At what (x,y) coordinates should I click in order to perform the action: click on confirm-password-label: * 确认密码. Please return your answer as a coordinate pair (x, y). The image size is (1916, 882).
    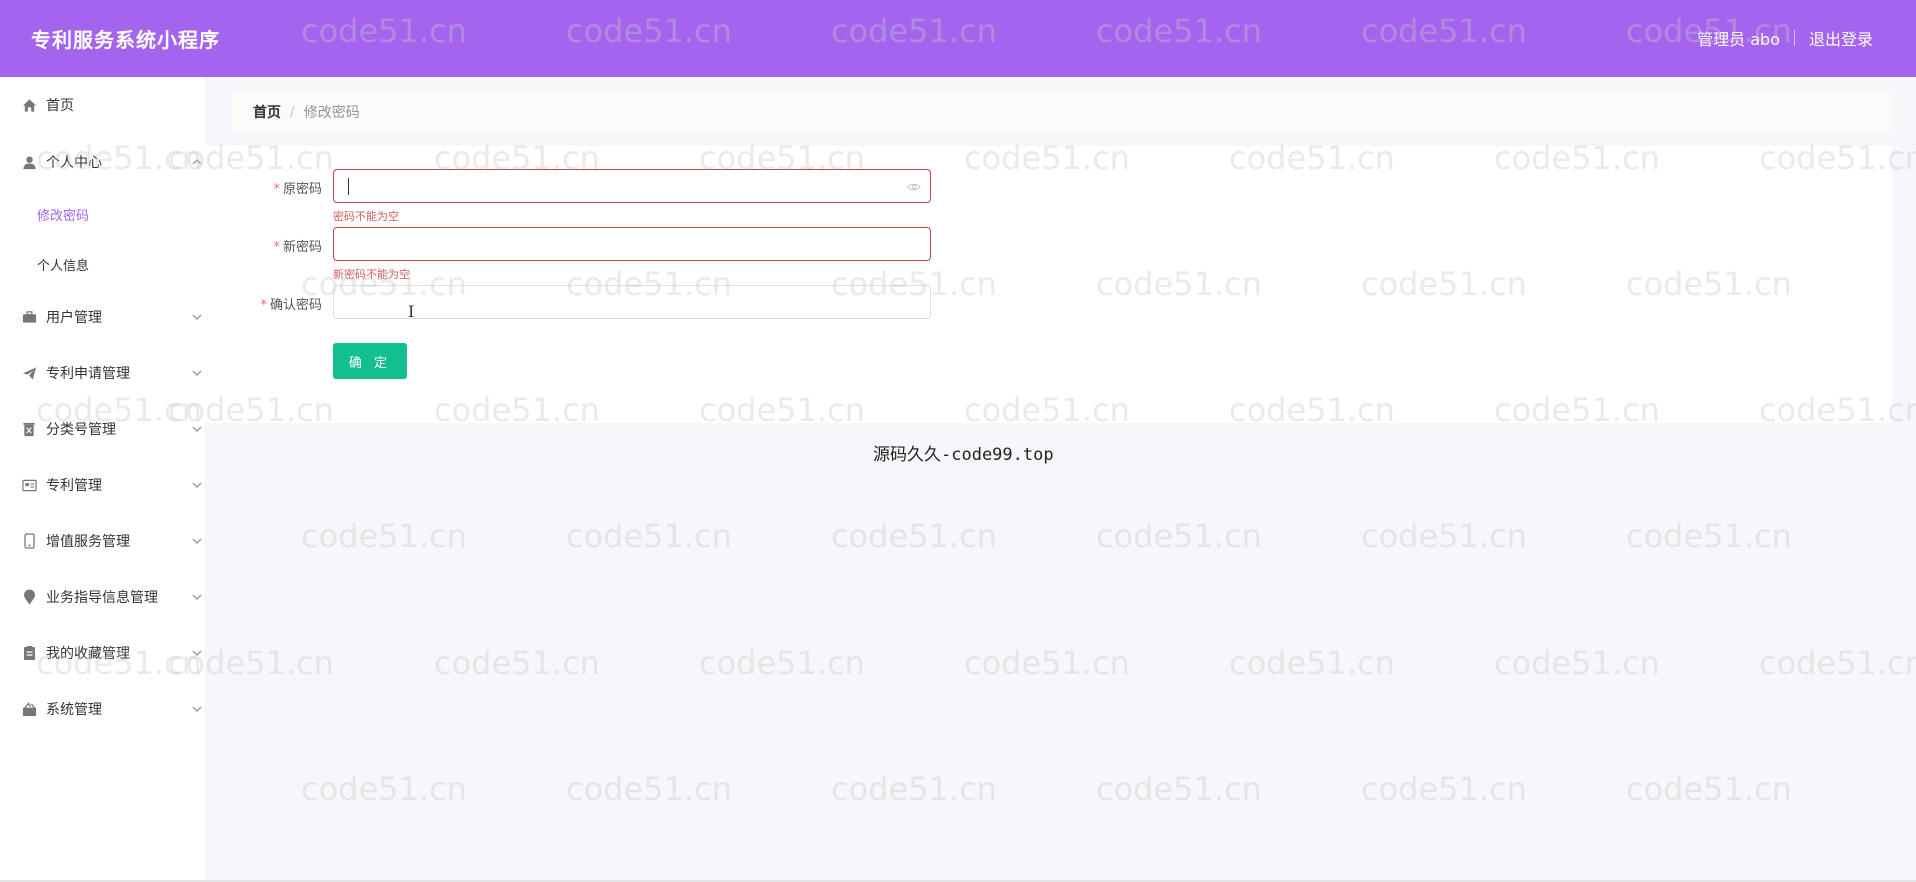
    Looking at the image, I should click on (291, 305).